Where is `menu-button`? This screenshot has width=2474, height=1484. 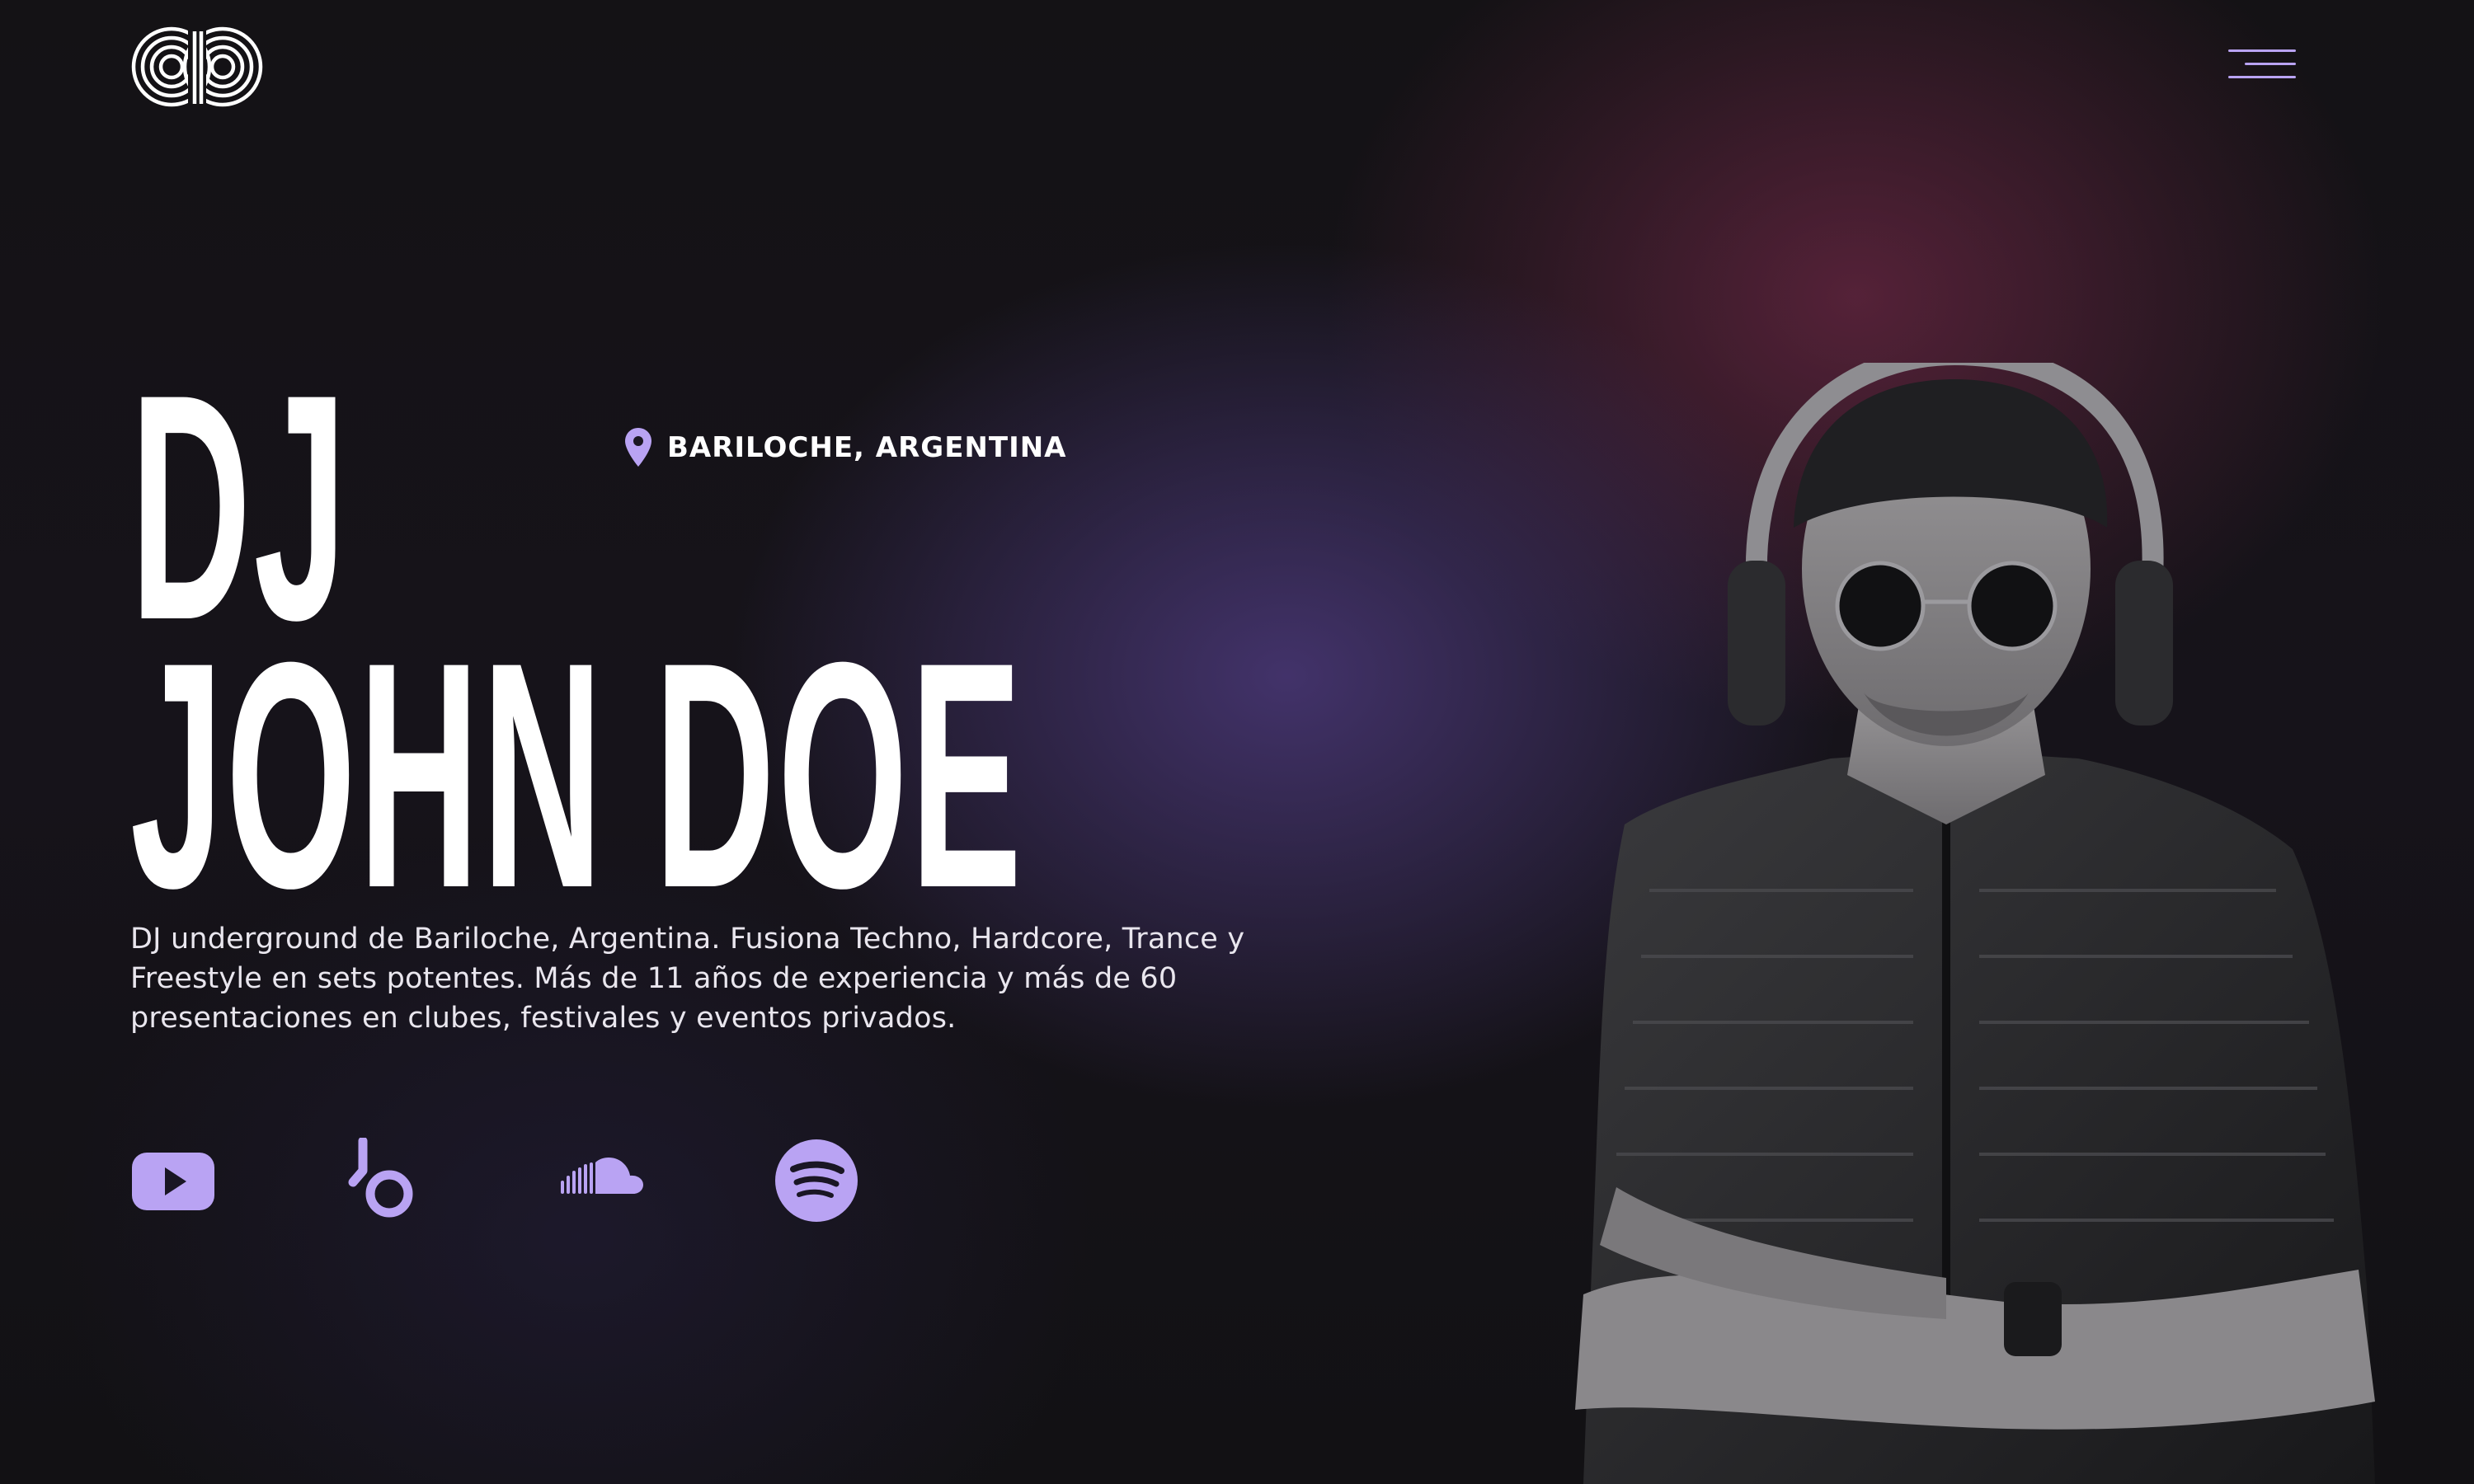
menu-button is located at coordinates (2261, 64).